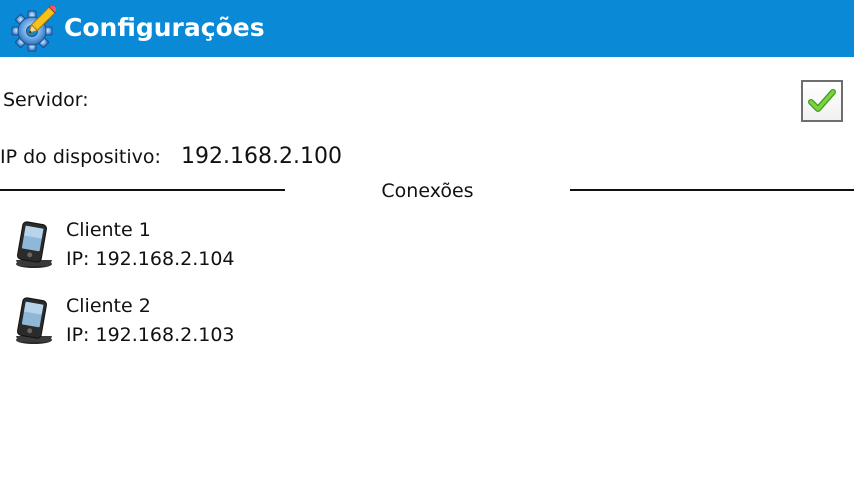  Describe the element at coordinates (427, 28) in the screenshot. I see `title-bar: Configurações` at that location.